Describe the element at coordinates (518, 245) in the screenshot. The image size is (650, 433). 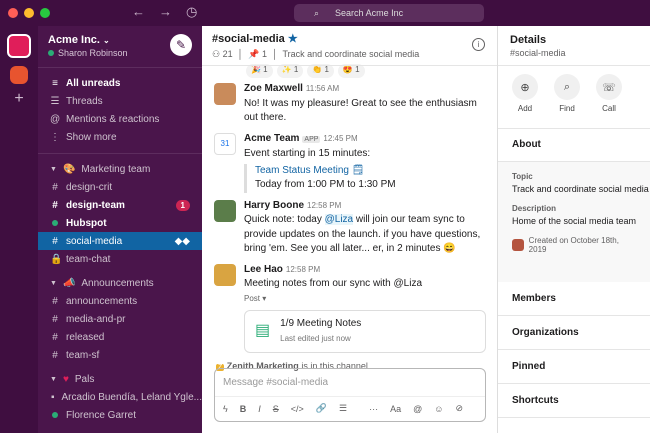
I see `creator-avatar` at that location.